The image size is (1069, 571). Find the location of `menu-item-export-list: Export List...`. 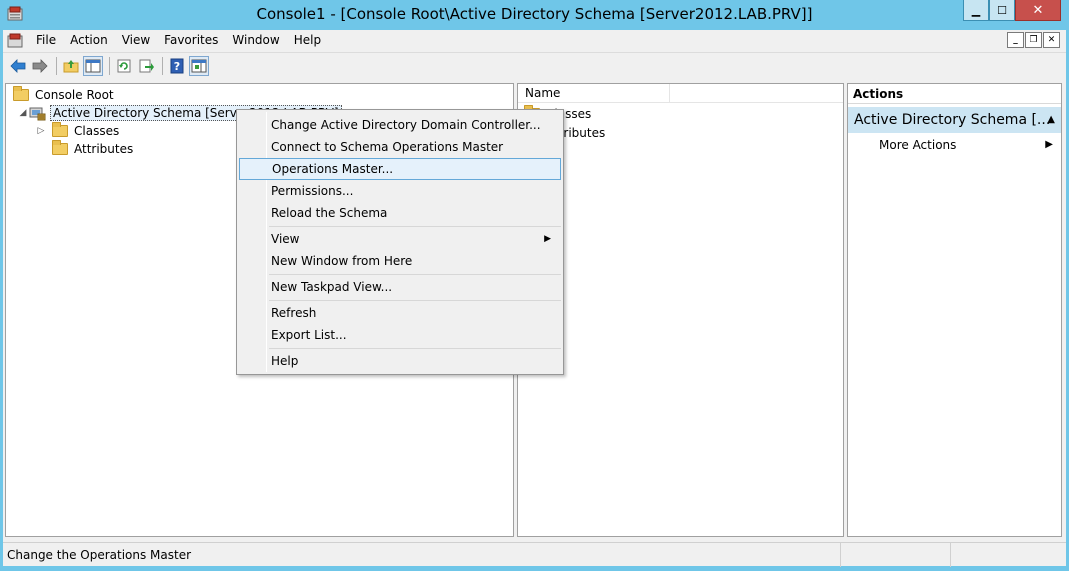

menu-item-export-list: Export List... is located at coordinates (400, 335).